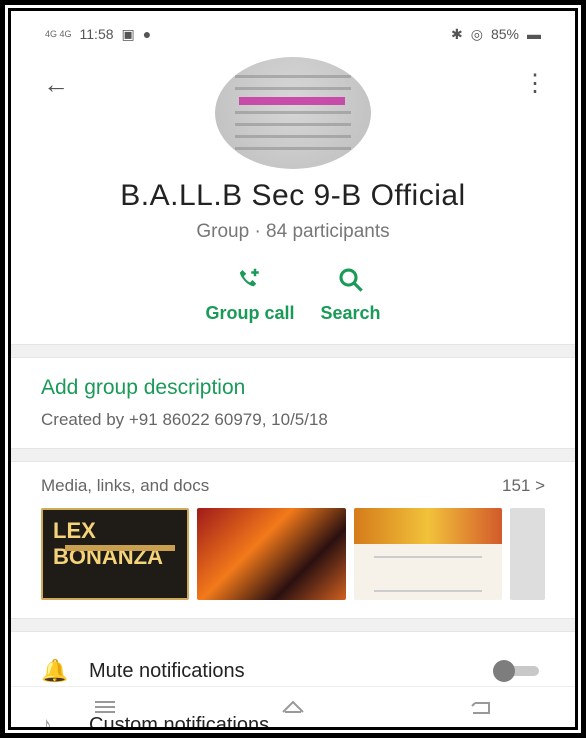 The image size is (586, 738). What do you see at coordinates (105, 707) in the screenshot?
I see `menu-icon` at bounding box center [105, 707].